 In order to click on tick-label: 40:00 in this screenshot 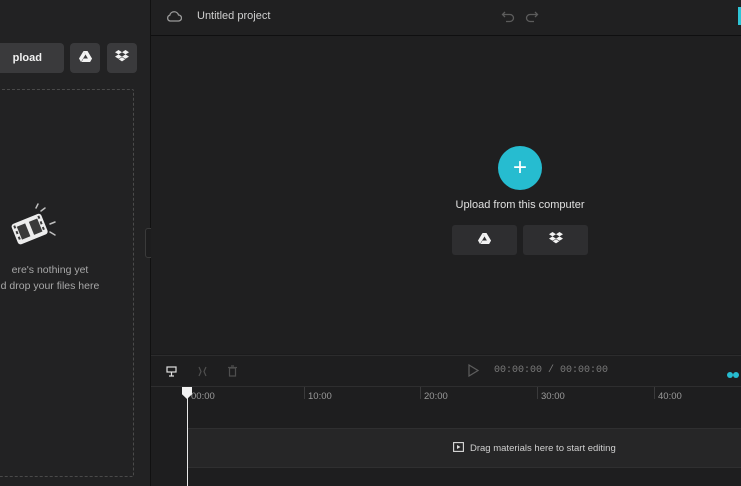, I will do `click(670, 396)`.